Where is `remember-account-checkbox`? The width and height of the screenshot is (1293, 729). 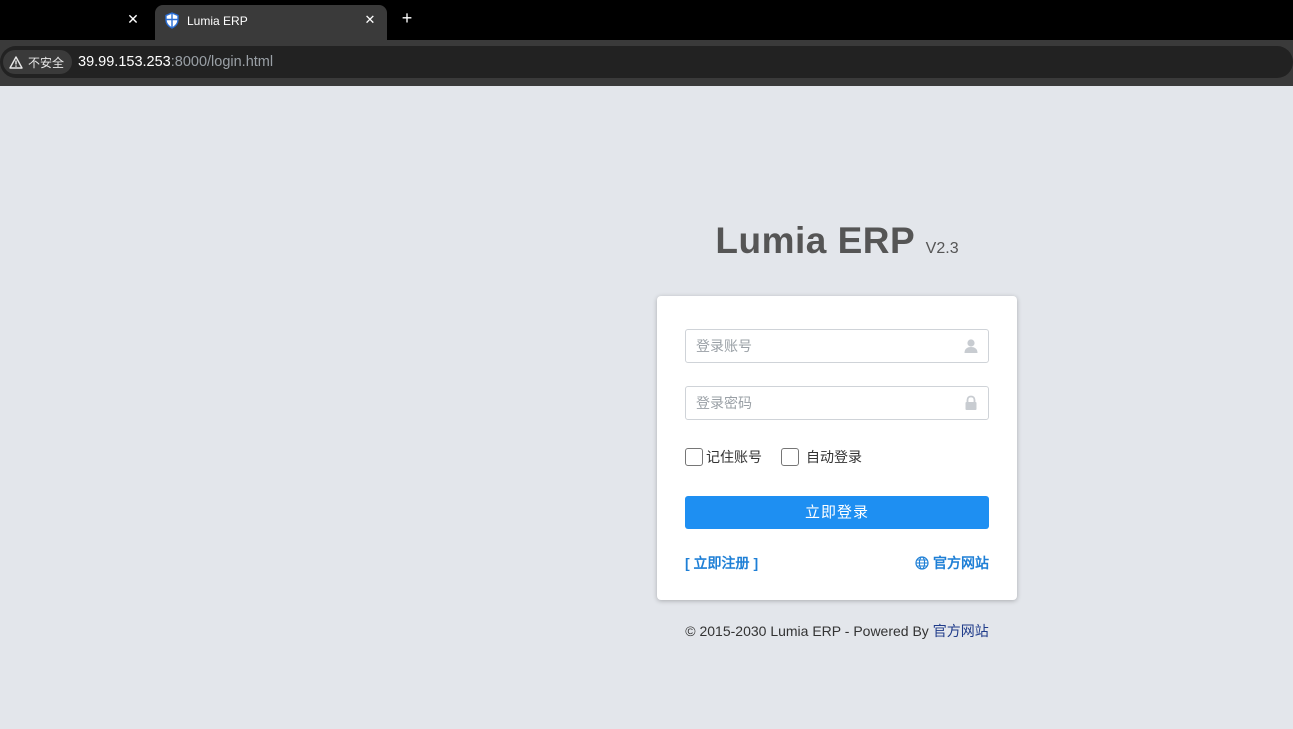 remember-account-checkbox is located at coordinates (694, 457).